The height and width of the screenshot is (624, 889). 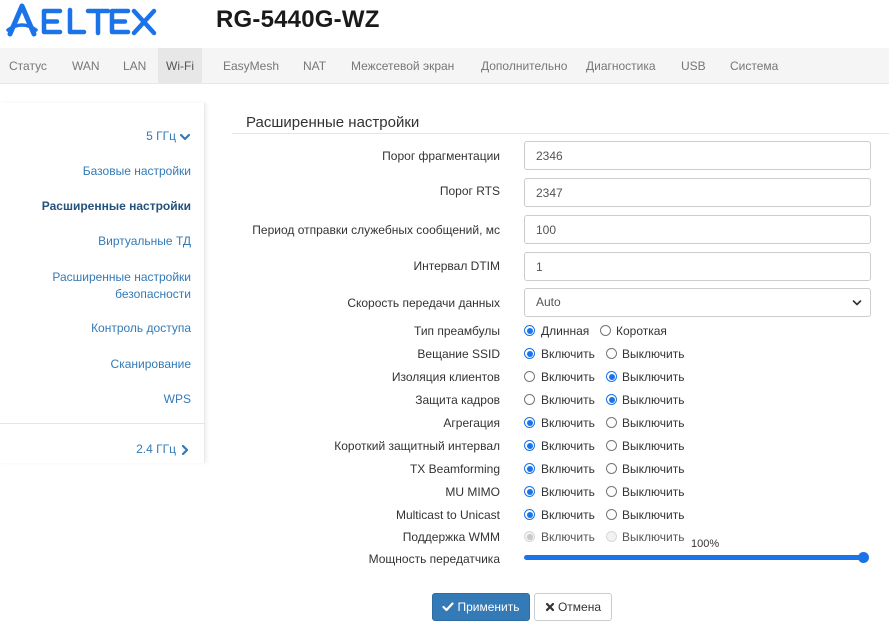 I want to click on aggregation-enable-radio, so click(x=529, y=422).